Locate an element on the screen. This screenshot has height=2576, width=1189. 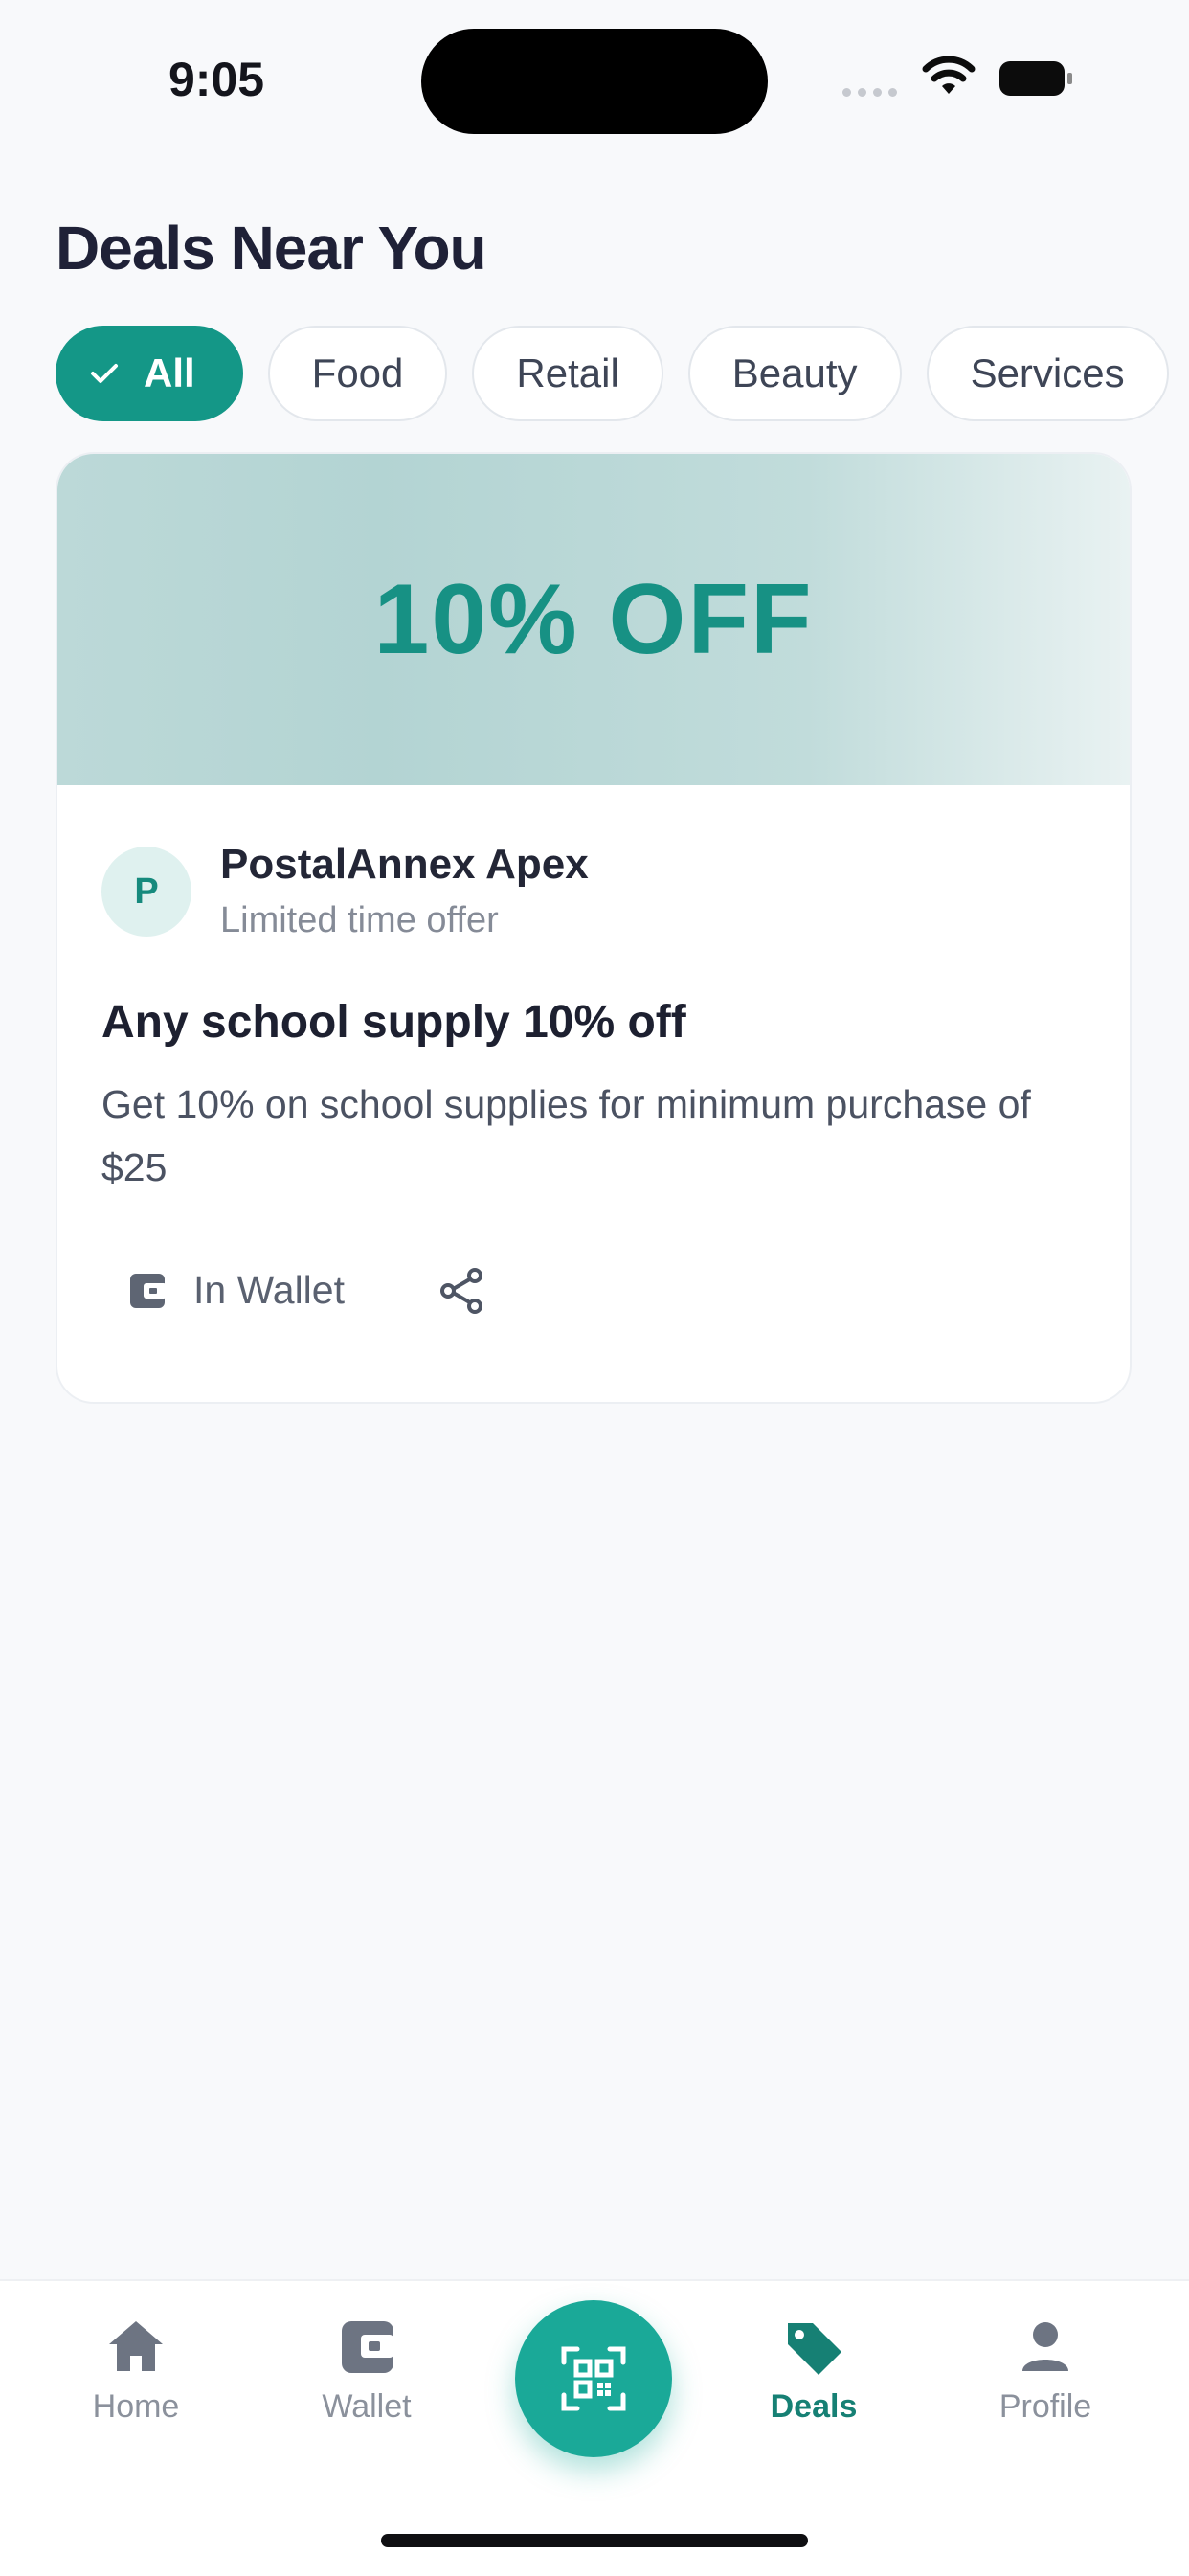
nav-item-home: Home is located at coordinates (136, 2371).